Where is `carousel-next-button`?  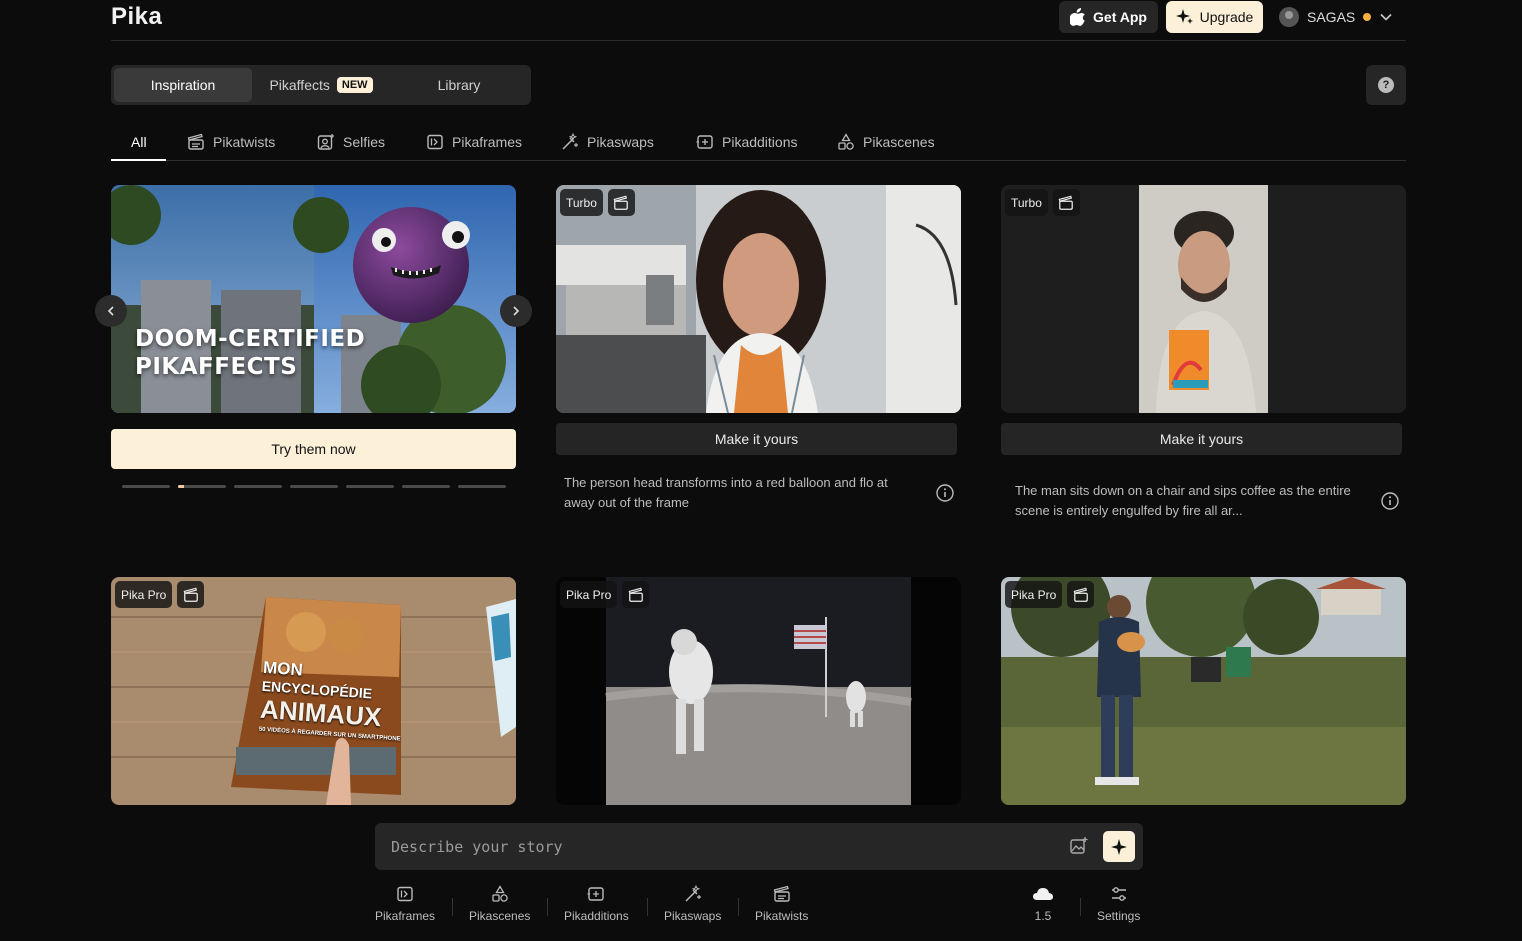 carousel-next-button is located at coordinates (516, 311).